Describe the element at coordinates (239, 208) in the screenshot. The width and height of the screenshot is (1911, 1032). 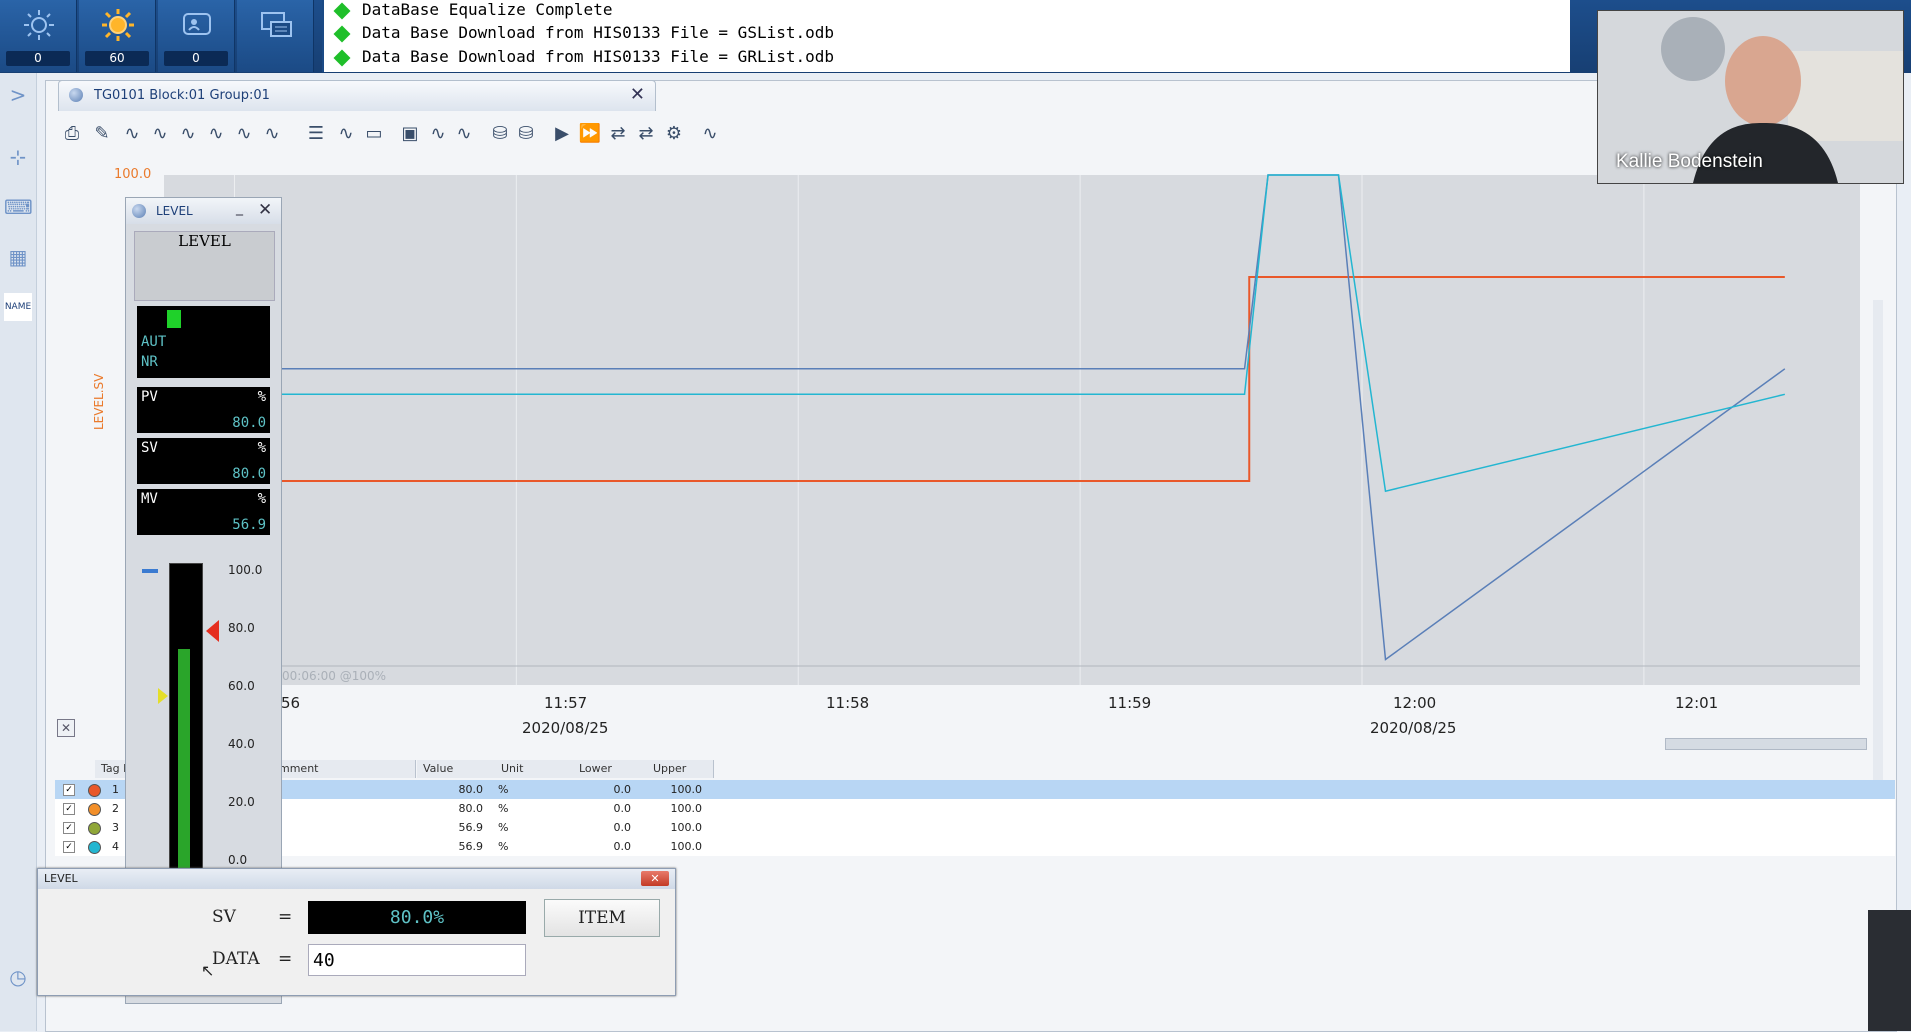
I see `minimize-icon: _` at that location.